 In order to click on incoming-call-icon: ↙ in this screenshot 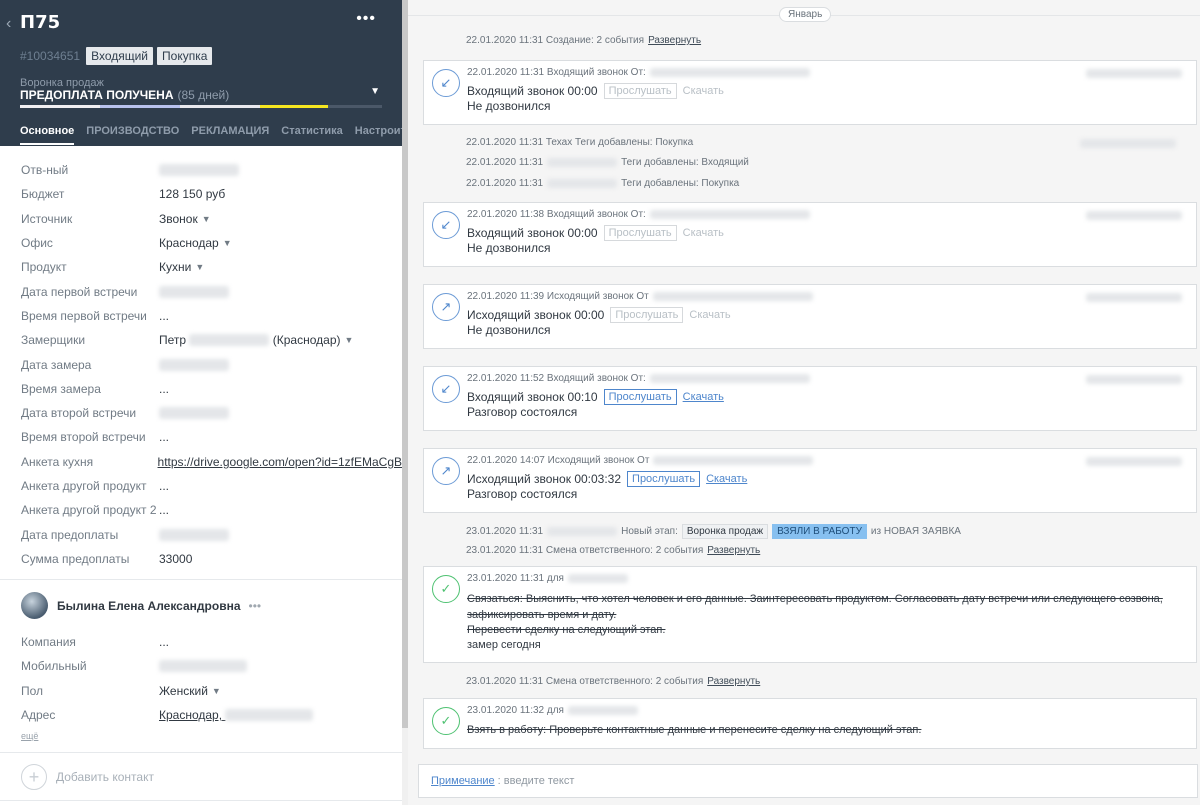, I will do `click(446, 389)`.